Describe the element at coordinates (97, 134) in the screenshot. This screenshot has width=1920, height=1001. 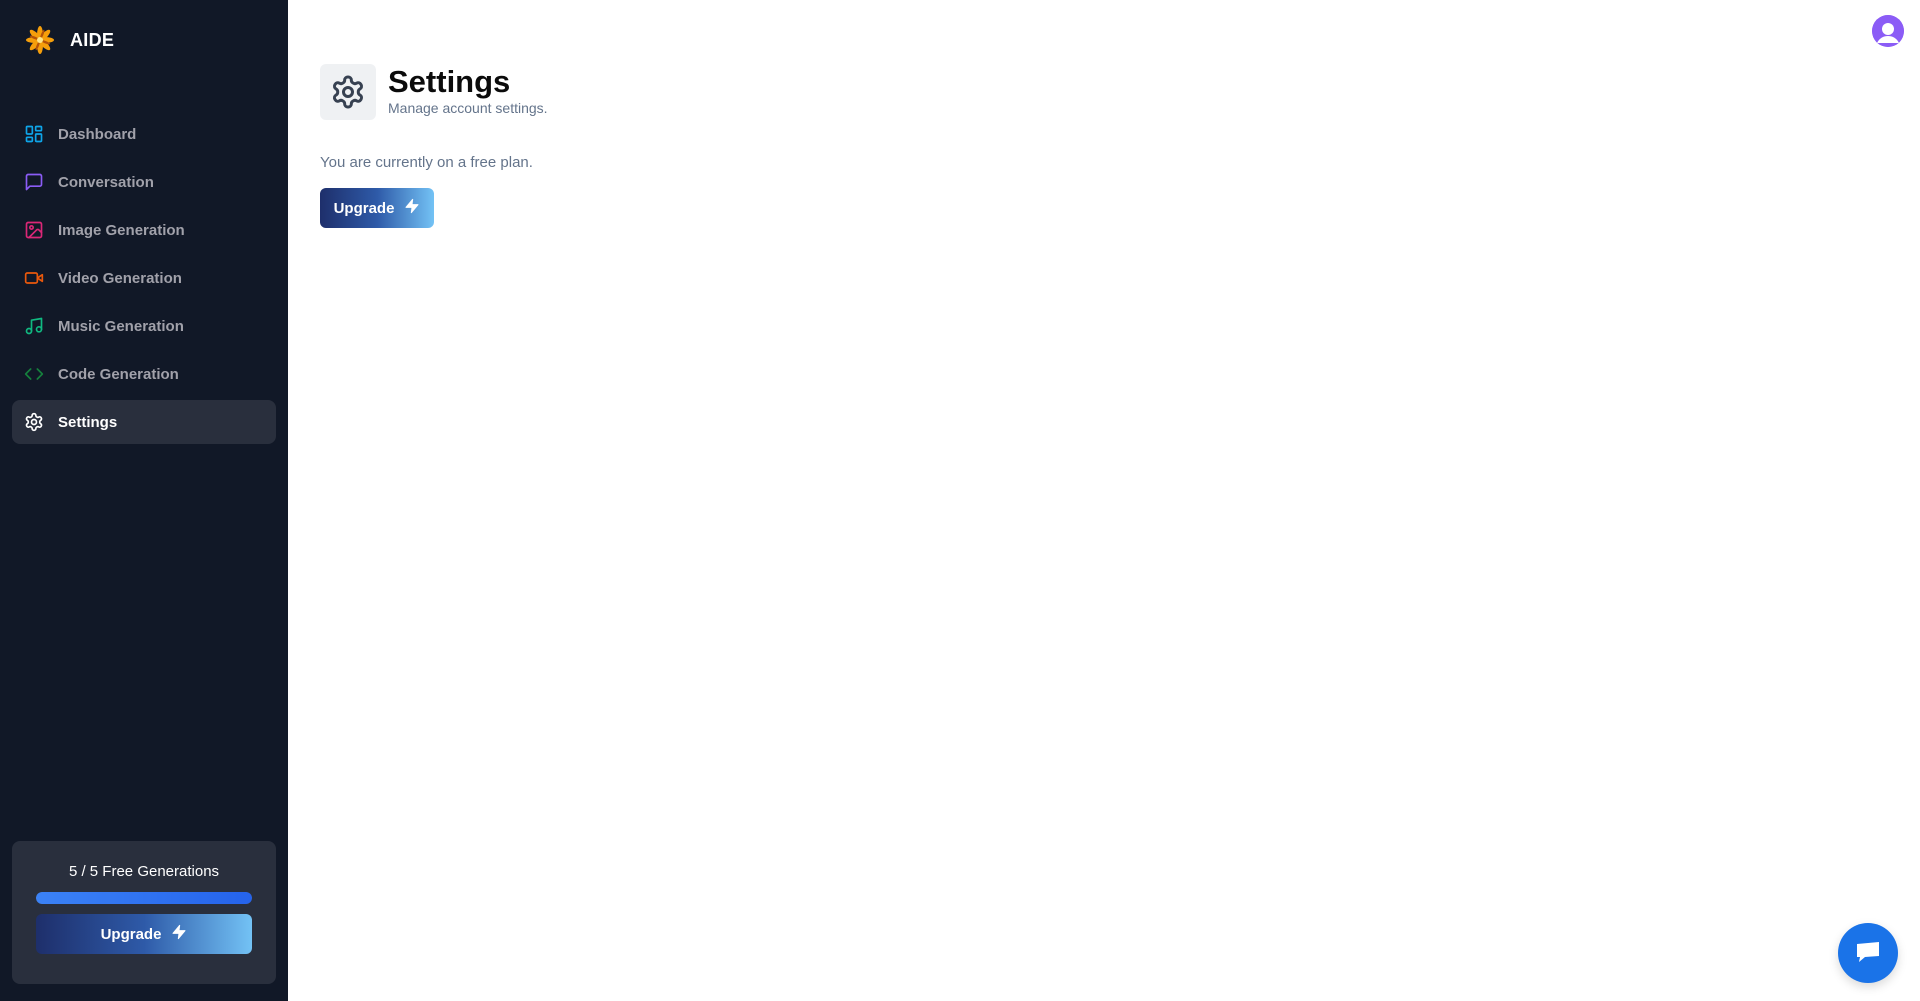
I see `sidebar-item-label: Dashboard` at that location.